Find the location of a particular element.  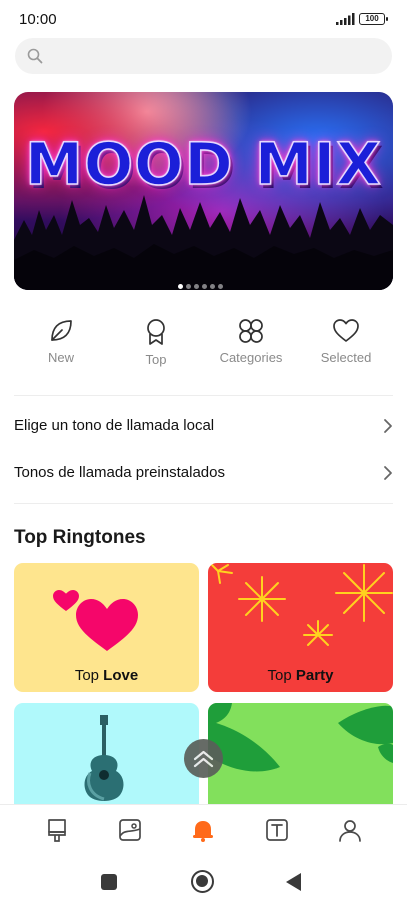

bell-ringtone-icon is located at coordinates (203, 830).